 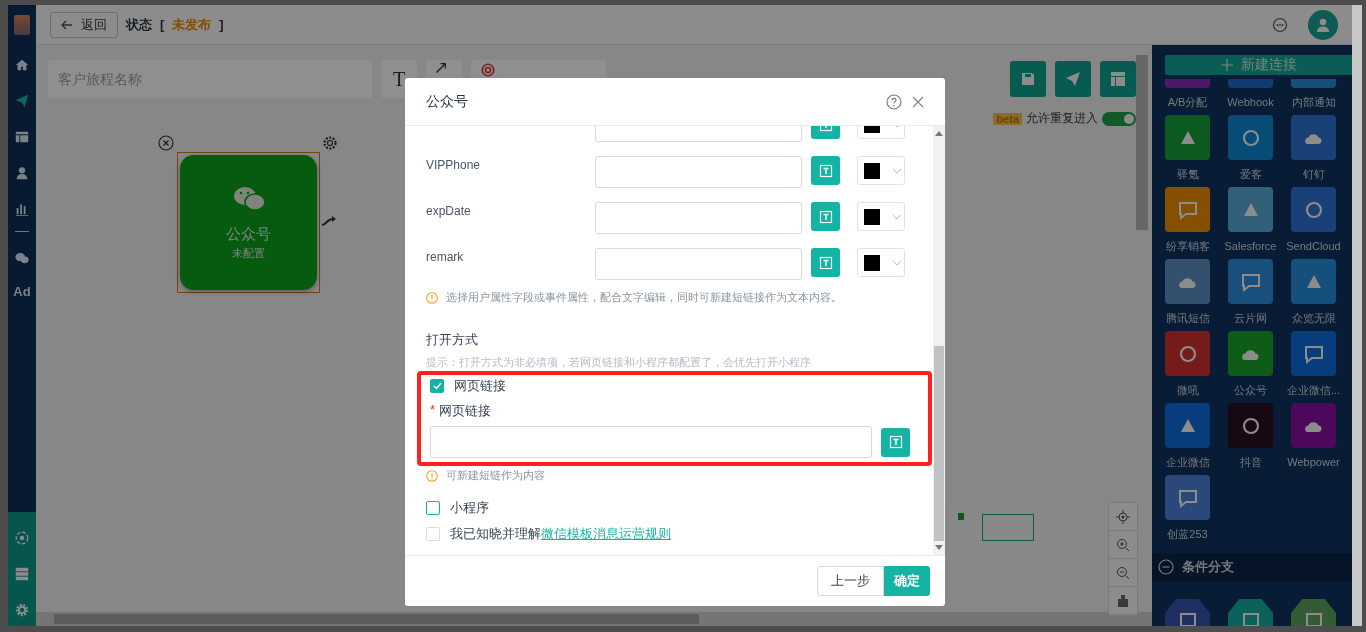 What do you see at coordinates (1187, 246) in the screenshot?
I see `connector-label: 纷享销客` at bounding box center [1187, 246].